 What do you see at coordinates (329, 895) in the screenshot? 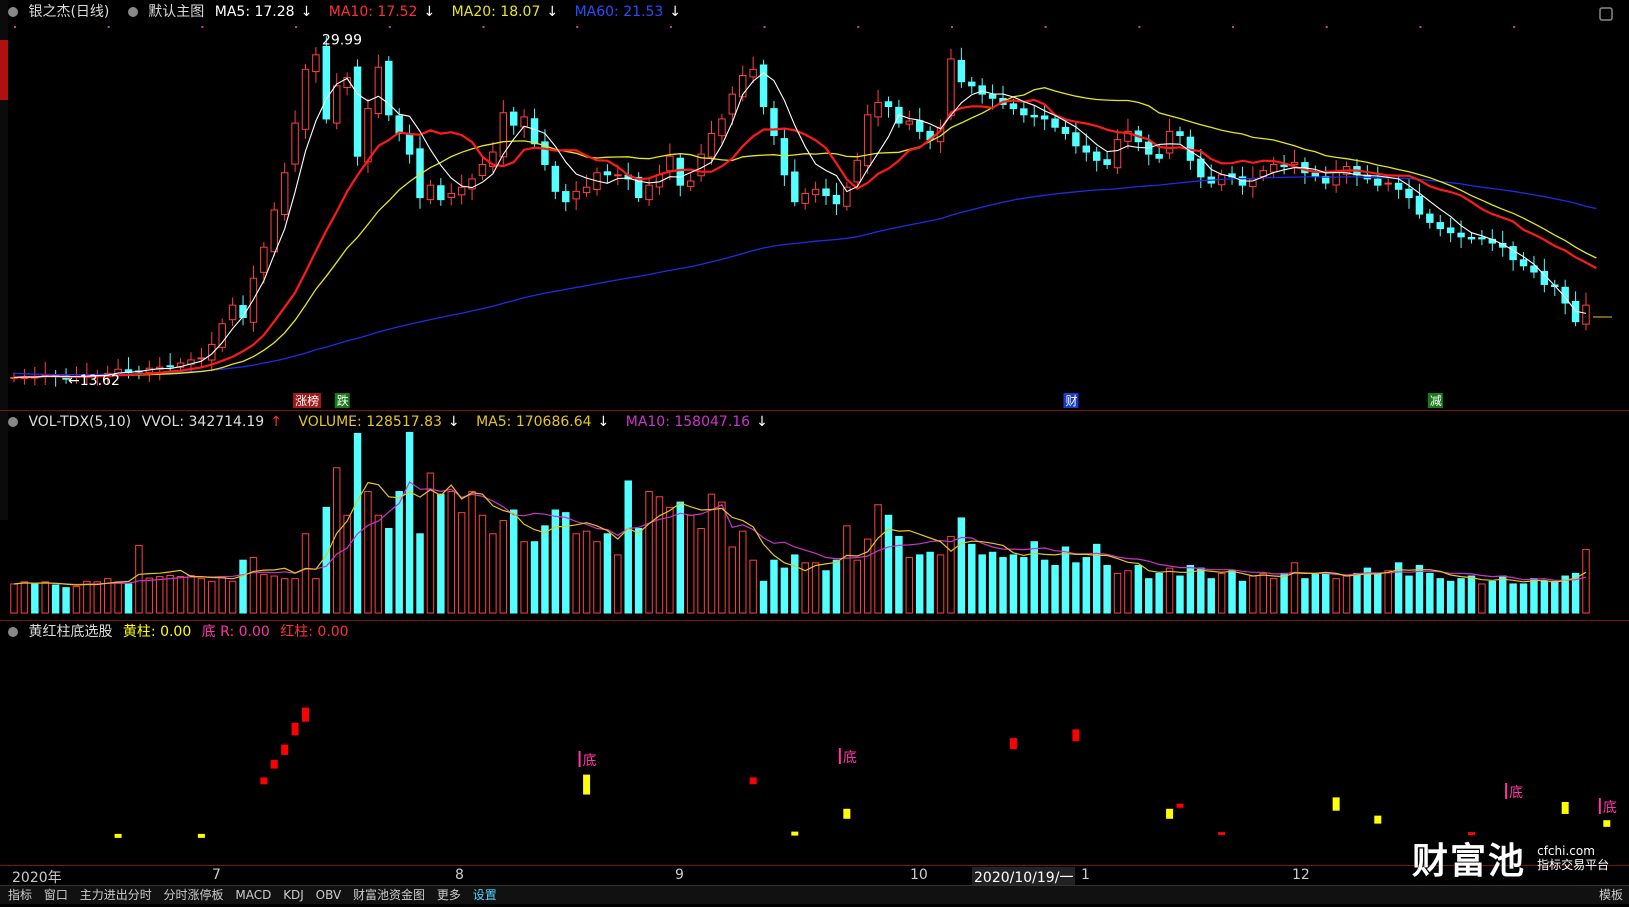
I see `toolbar-item-obv: OBV` at bounding box center [329, 895].